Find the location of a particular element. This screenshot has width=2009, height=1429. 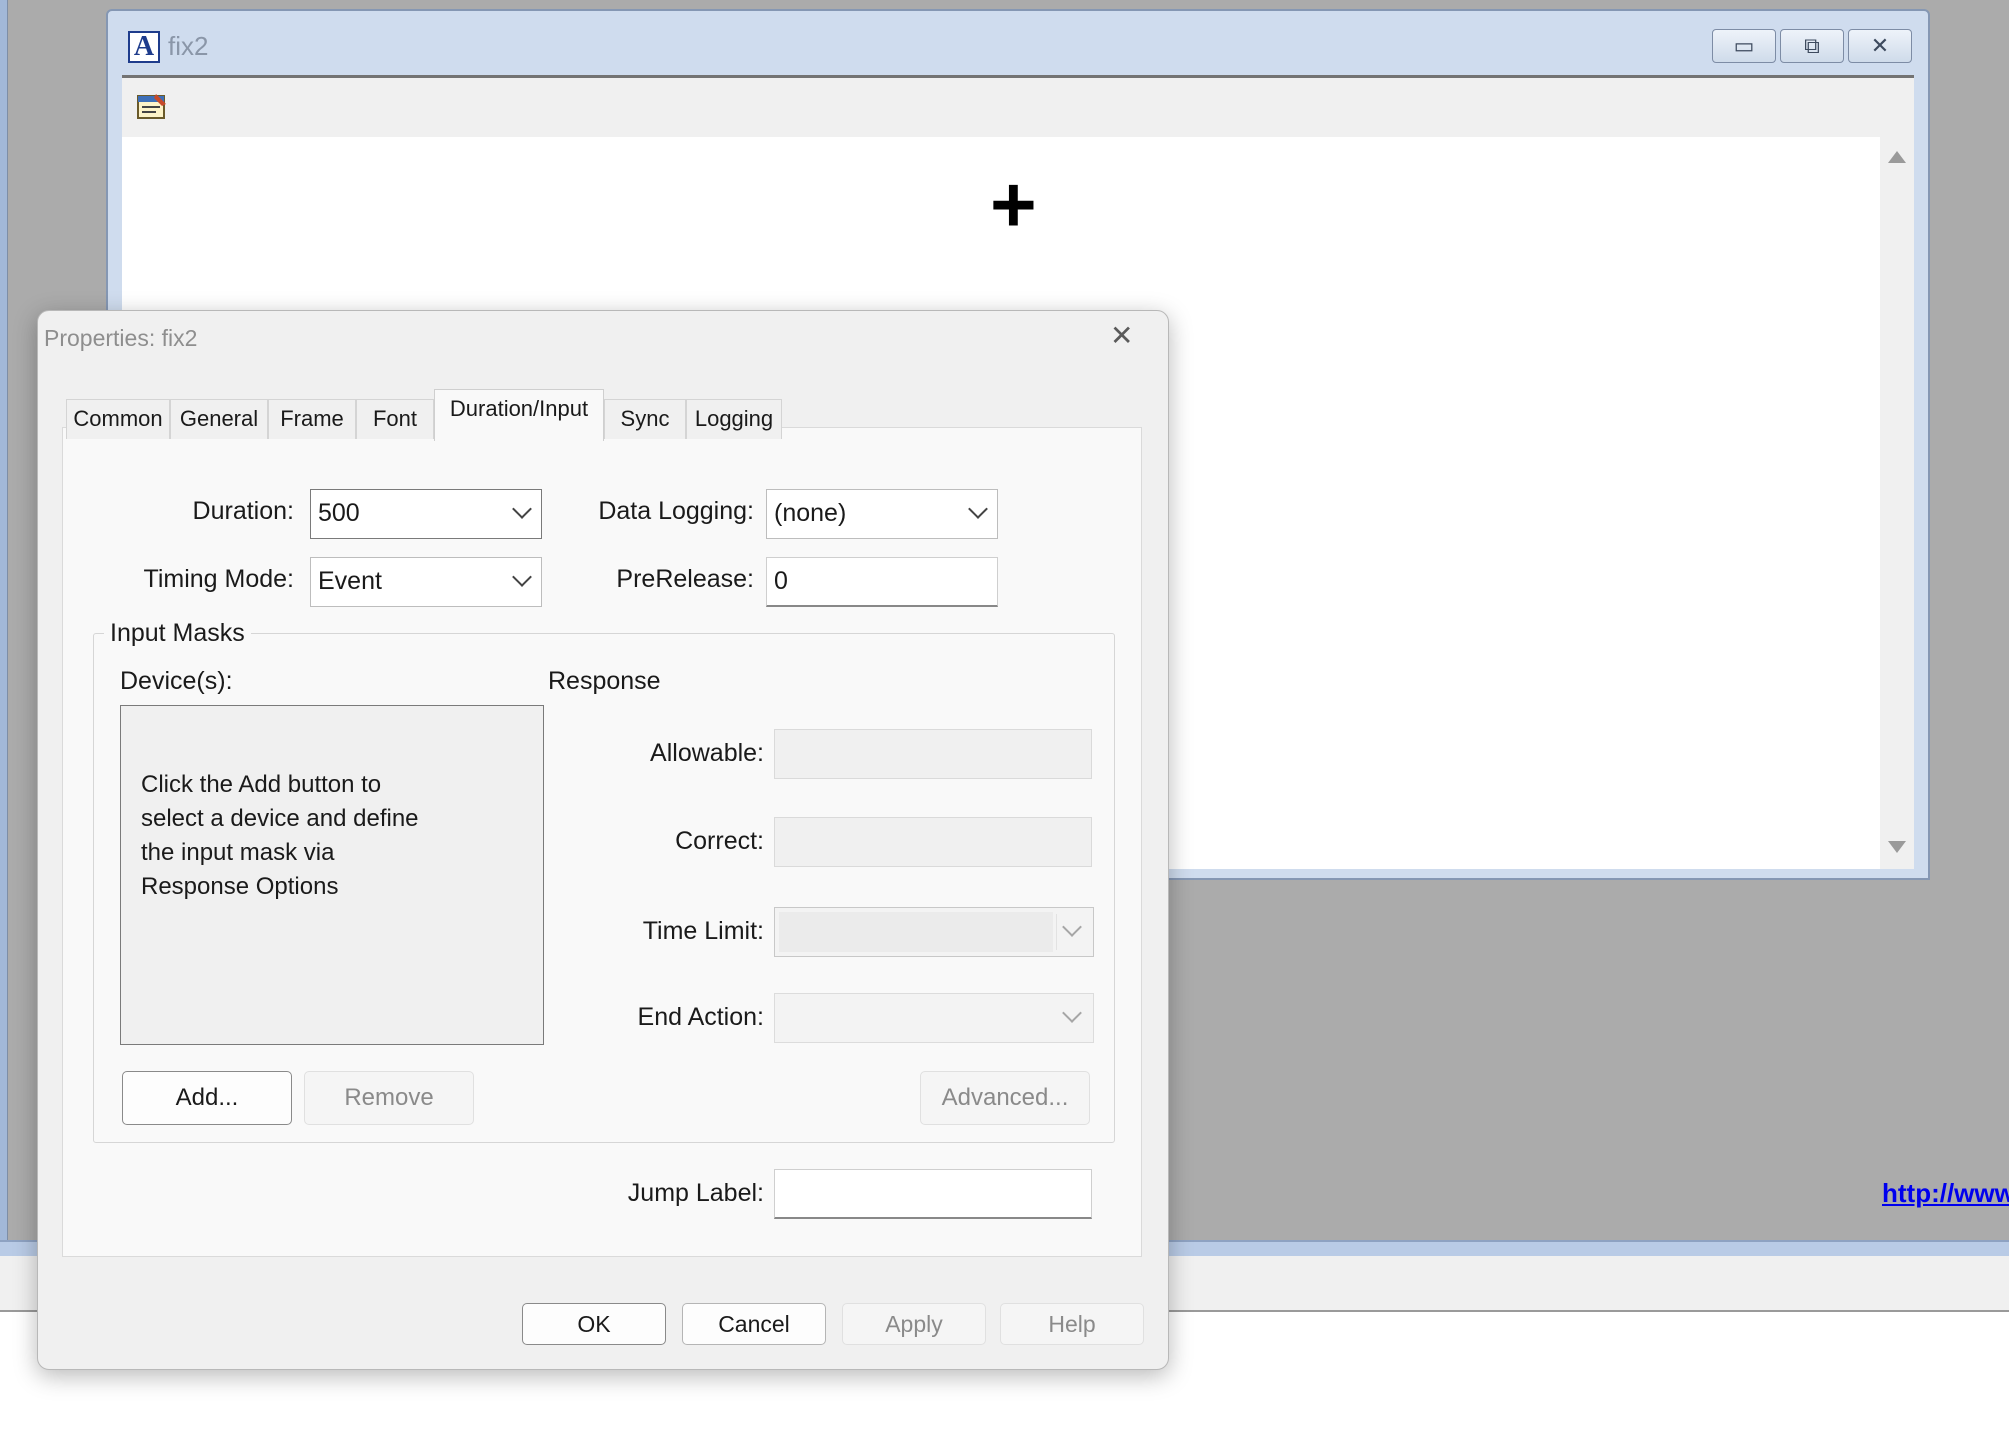

scroll-up-icon is located at coordinates (1897, 157).